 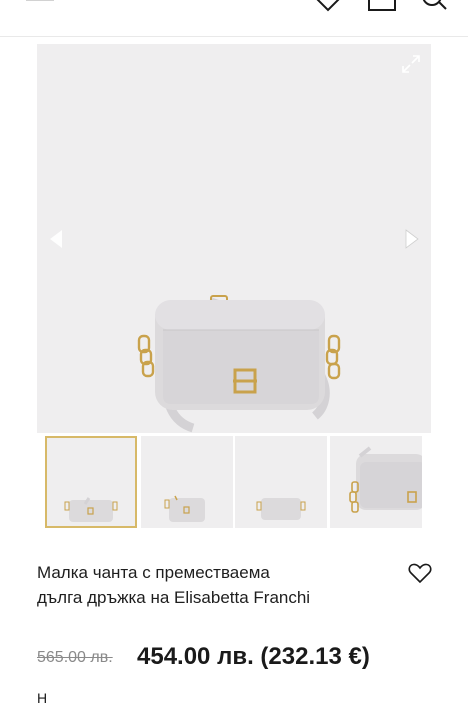 What do you see at coordinates (56, 239) in the screenshot?
I see `chevron-left-icon` at bounding box center [56, 239].